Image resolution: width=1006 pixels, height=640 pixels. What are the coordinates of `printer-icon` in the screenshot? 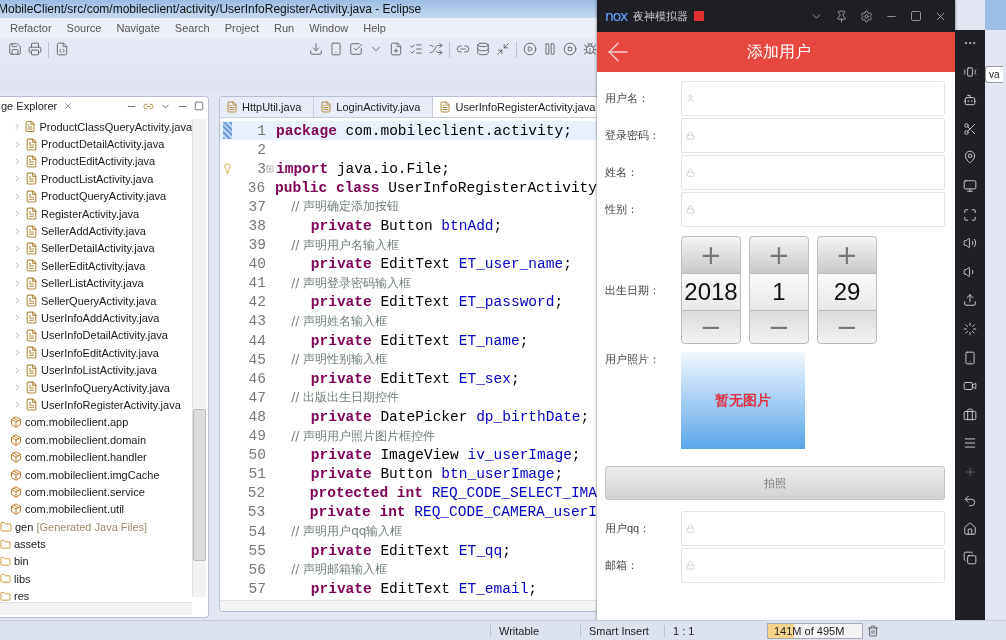 It's located at (35, 49).